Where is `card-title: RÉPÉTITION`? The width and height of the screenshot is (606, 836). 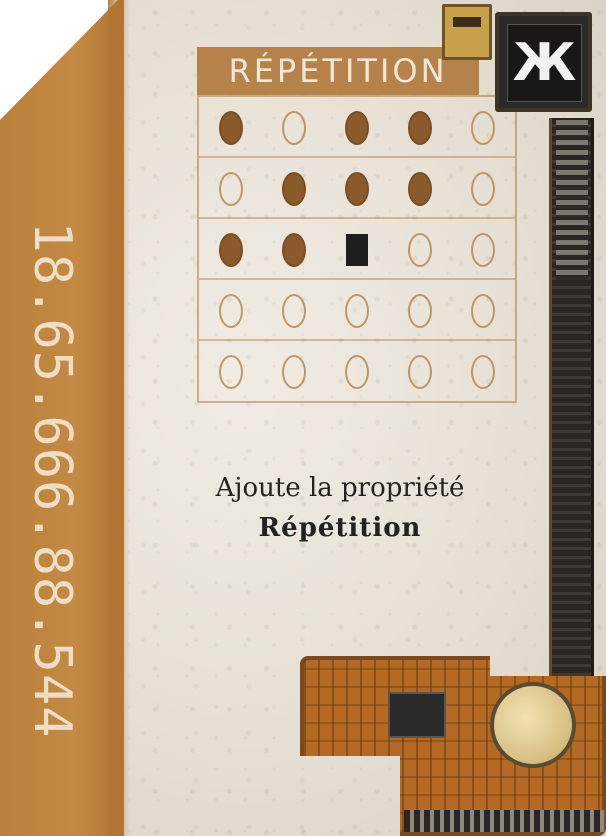 card-title: RÉPÉTITION is located at coordinates (338, 71).